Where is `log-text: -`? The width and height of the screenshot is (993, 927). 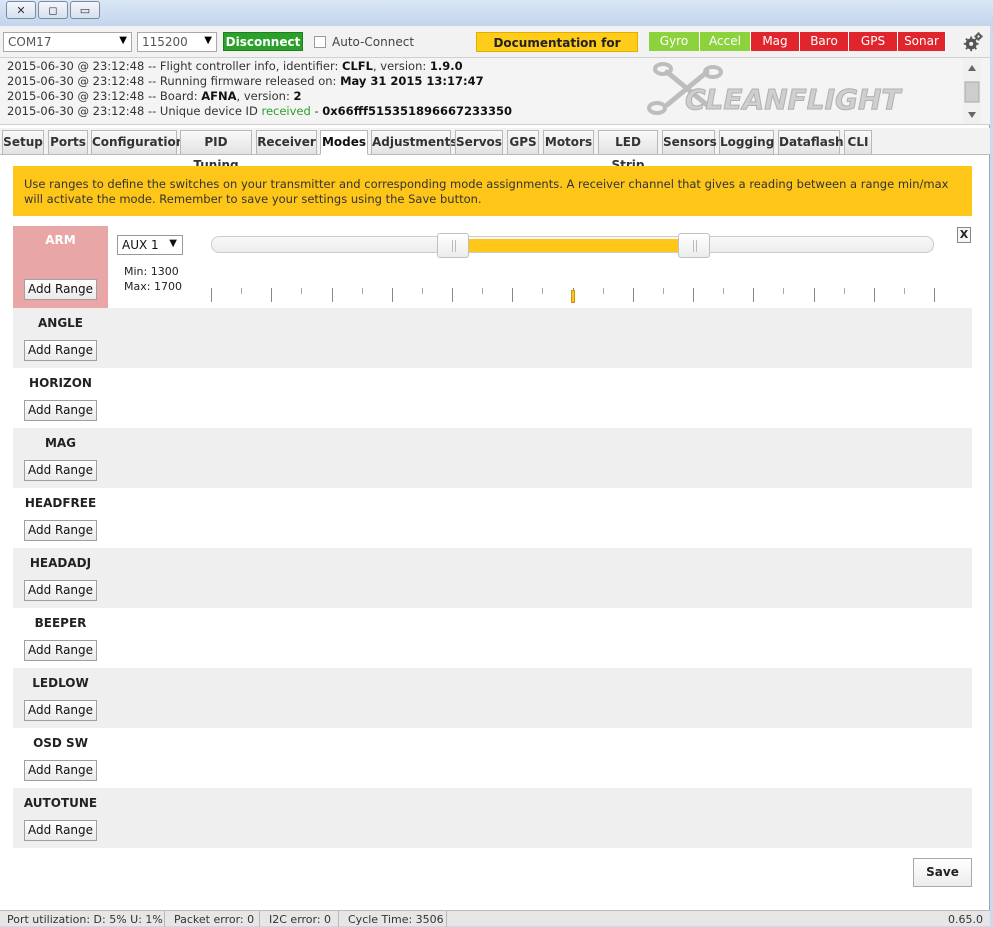
log-text: - is located at coordinates (316, 111).